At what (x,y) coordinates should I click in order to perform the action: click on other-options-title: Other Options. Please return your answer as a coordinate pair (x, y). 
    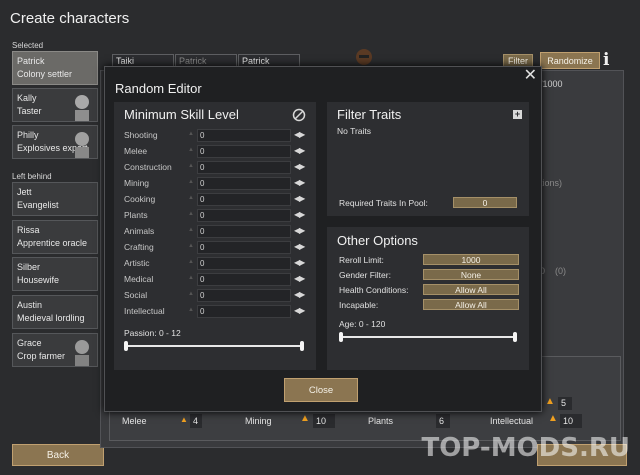
    Looking at the image, I should click on (377, 240).